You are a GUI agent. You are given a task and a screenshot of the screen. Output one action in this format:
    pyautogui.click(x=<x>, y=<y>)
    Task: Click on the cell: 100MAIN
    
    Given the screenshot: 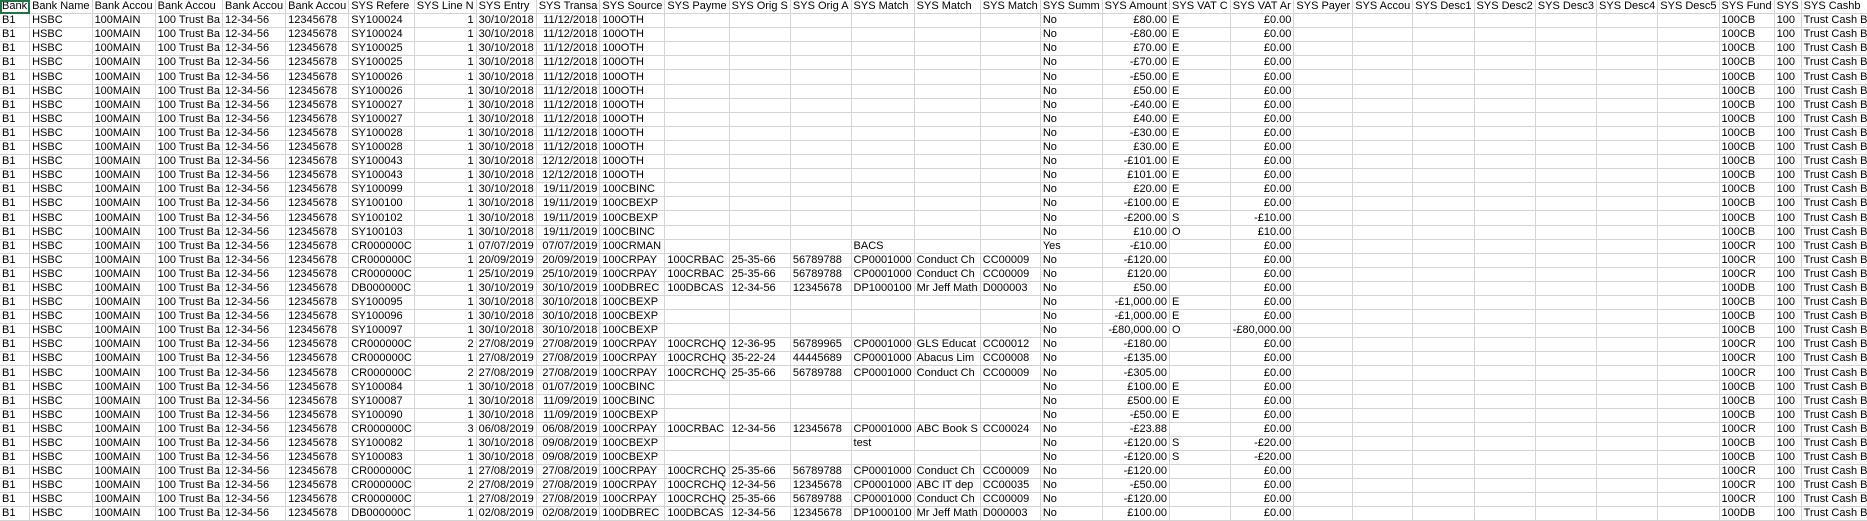 What is the action you would take?
    pyautogui.click(x=124, y=260)
    